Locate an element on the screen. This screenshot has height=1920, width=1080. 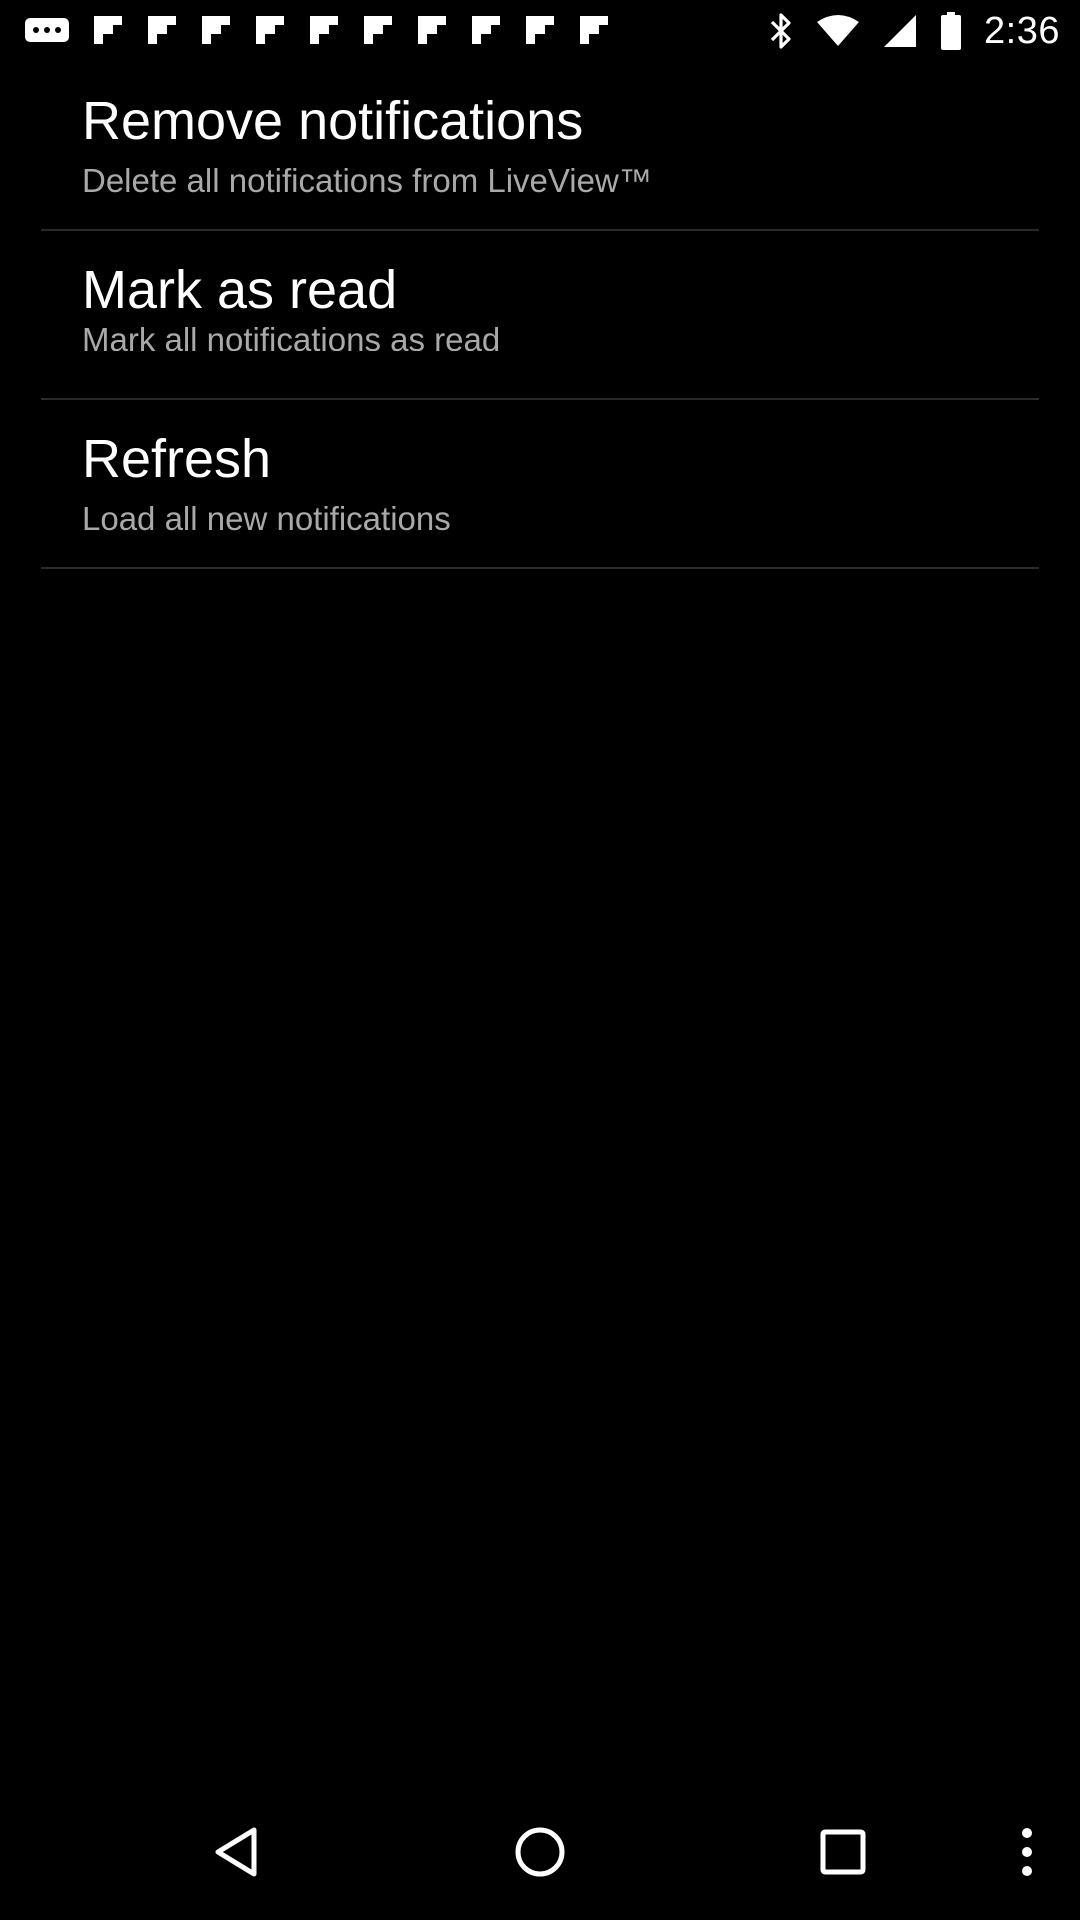
recents-button is located at coordinates (843, 1854).